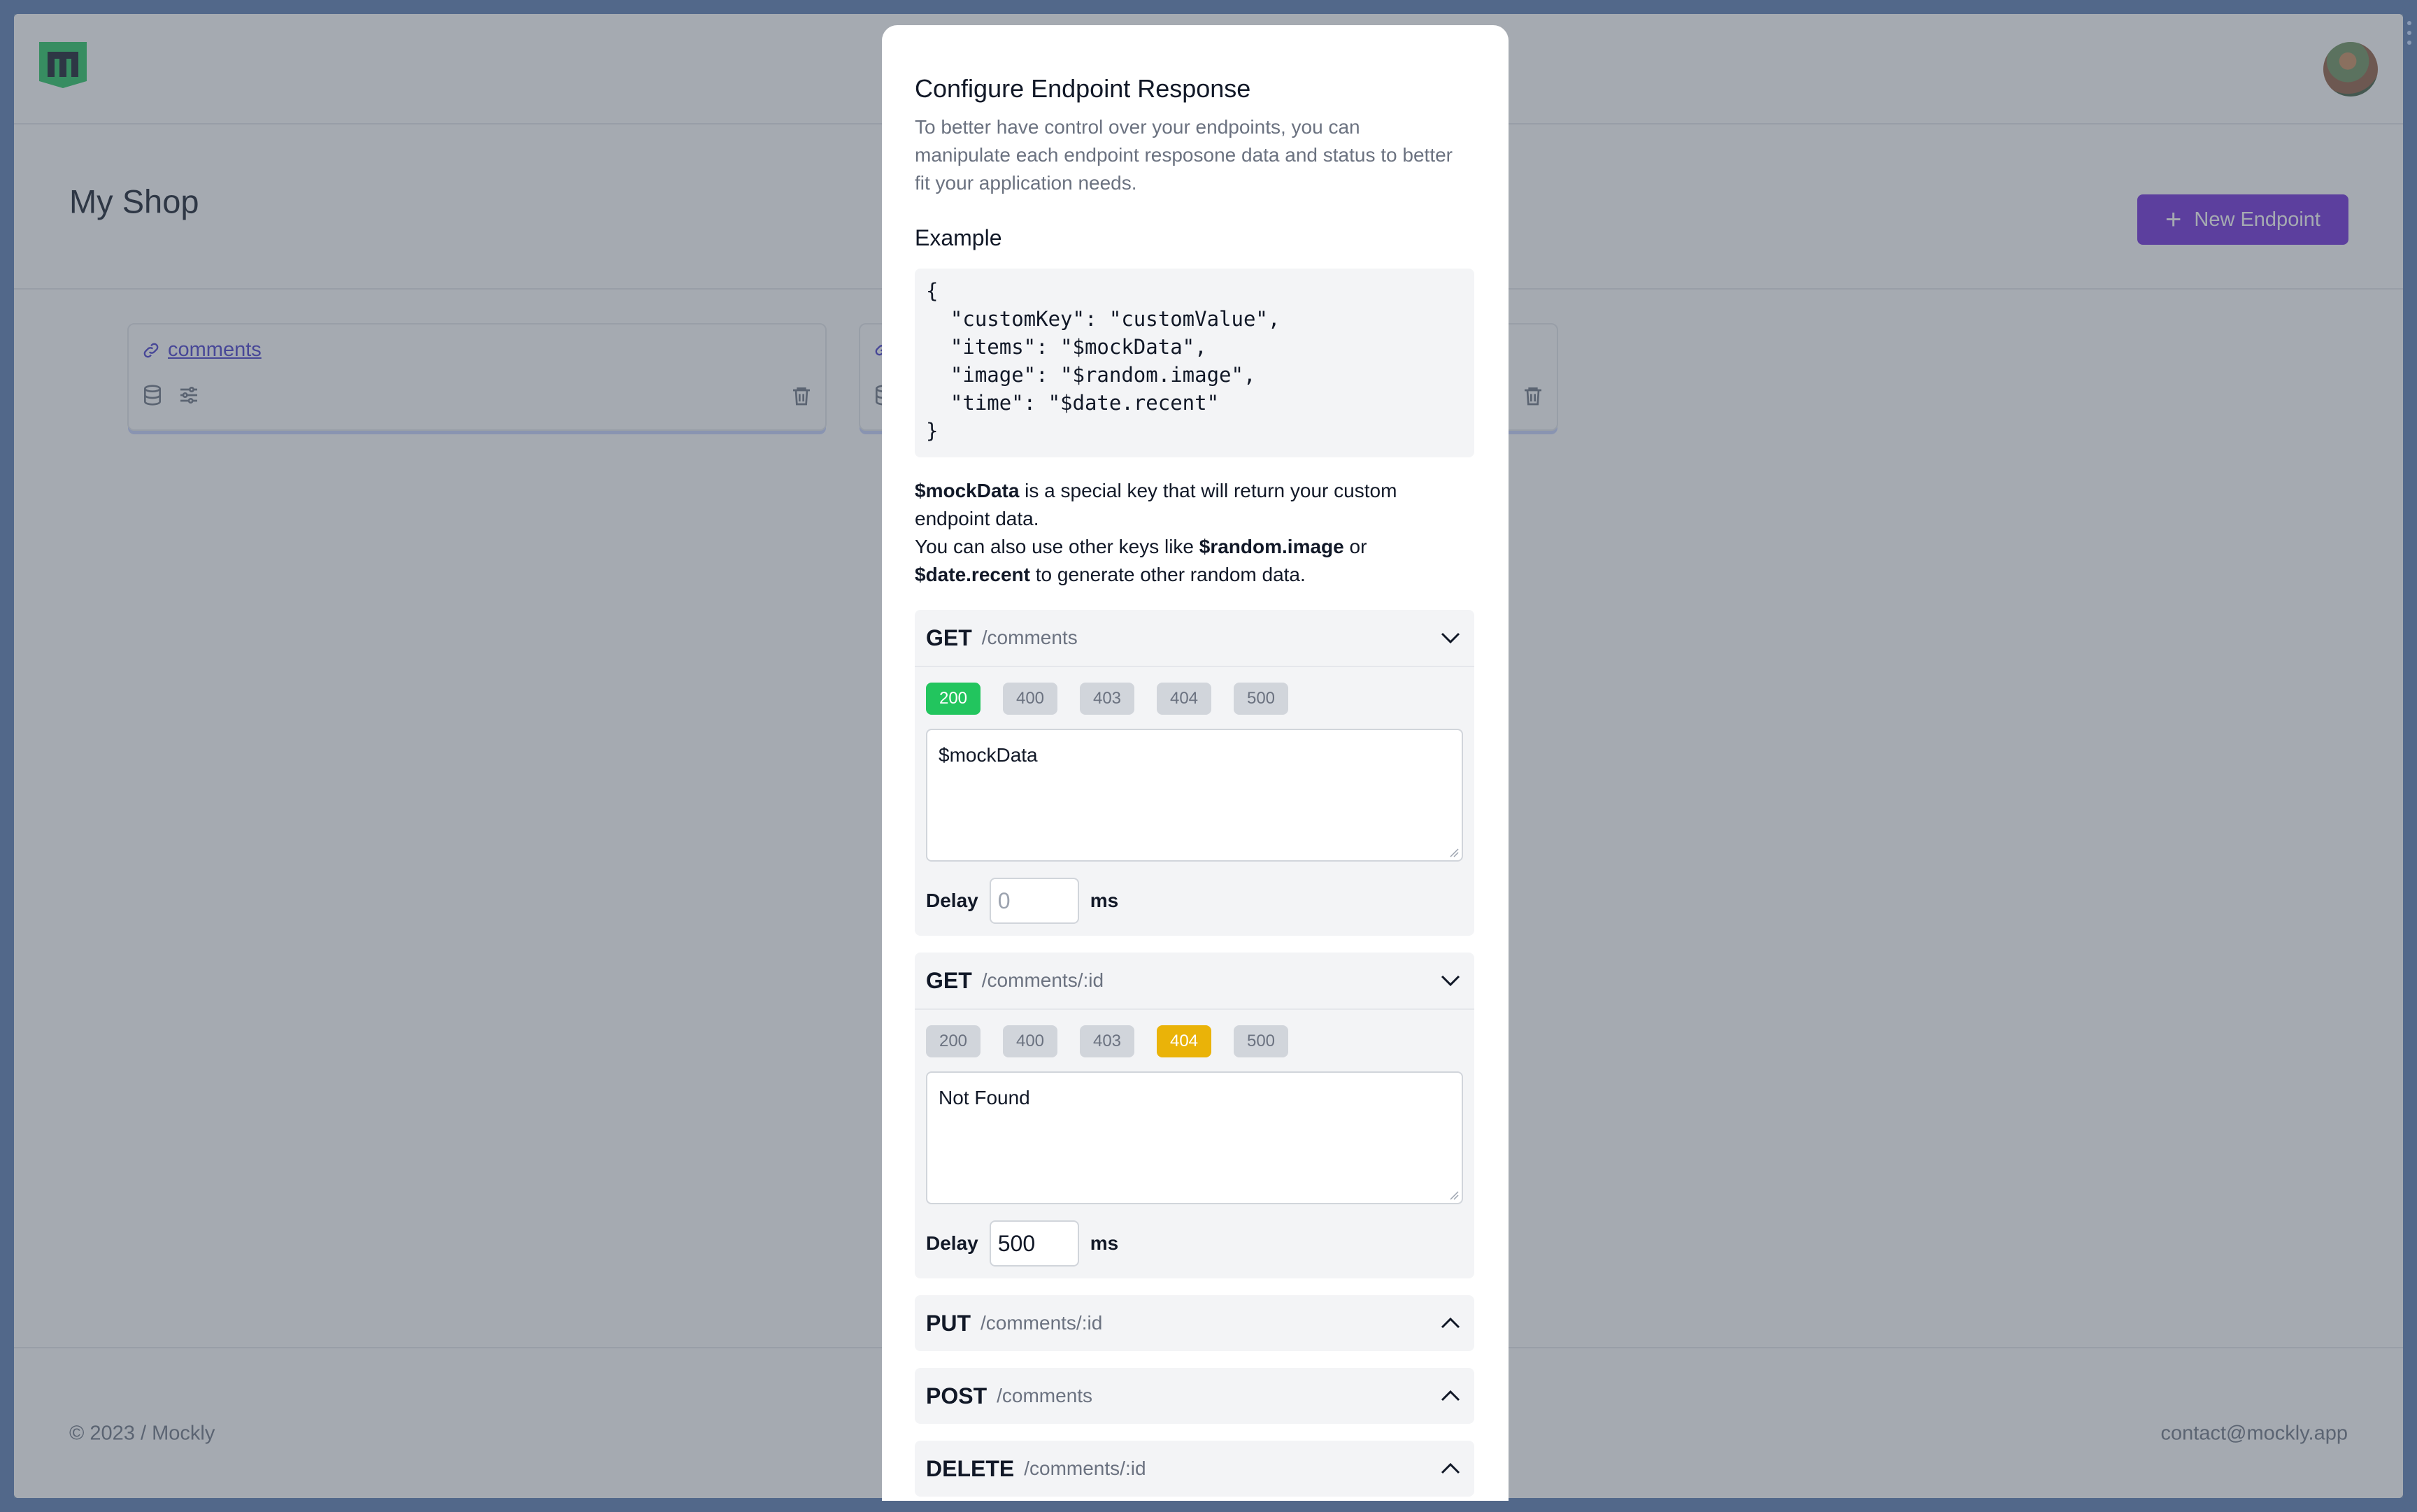 The height and width of the screenshot is (1512, 2417). Describe the element at coordinates (972, 574) in the screenshot. I see `note-key-date-recent: $date.recent` at that location.